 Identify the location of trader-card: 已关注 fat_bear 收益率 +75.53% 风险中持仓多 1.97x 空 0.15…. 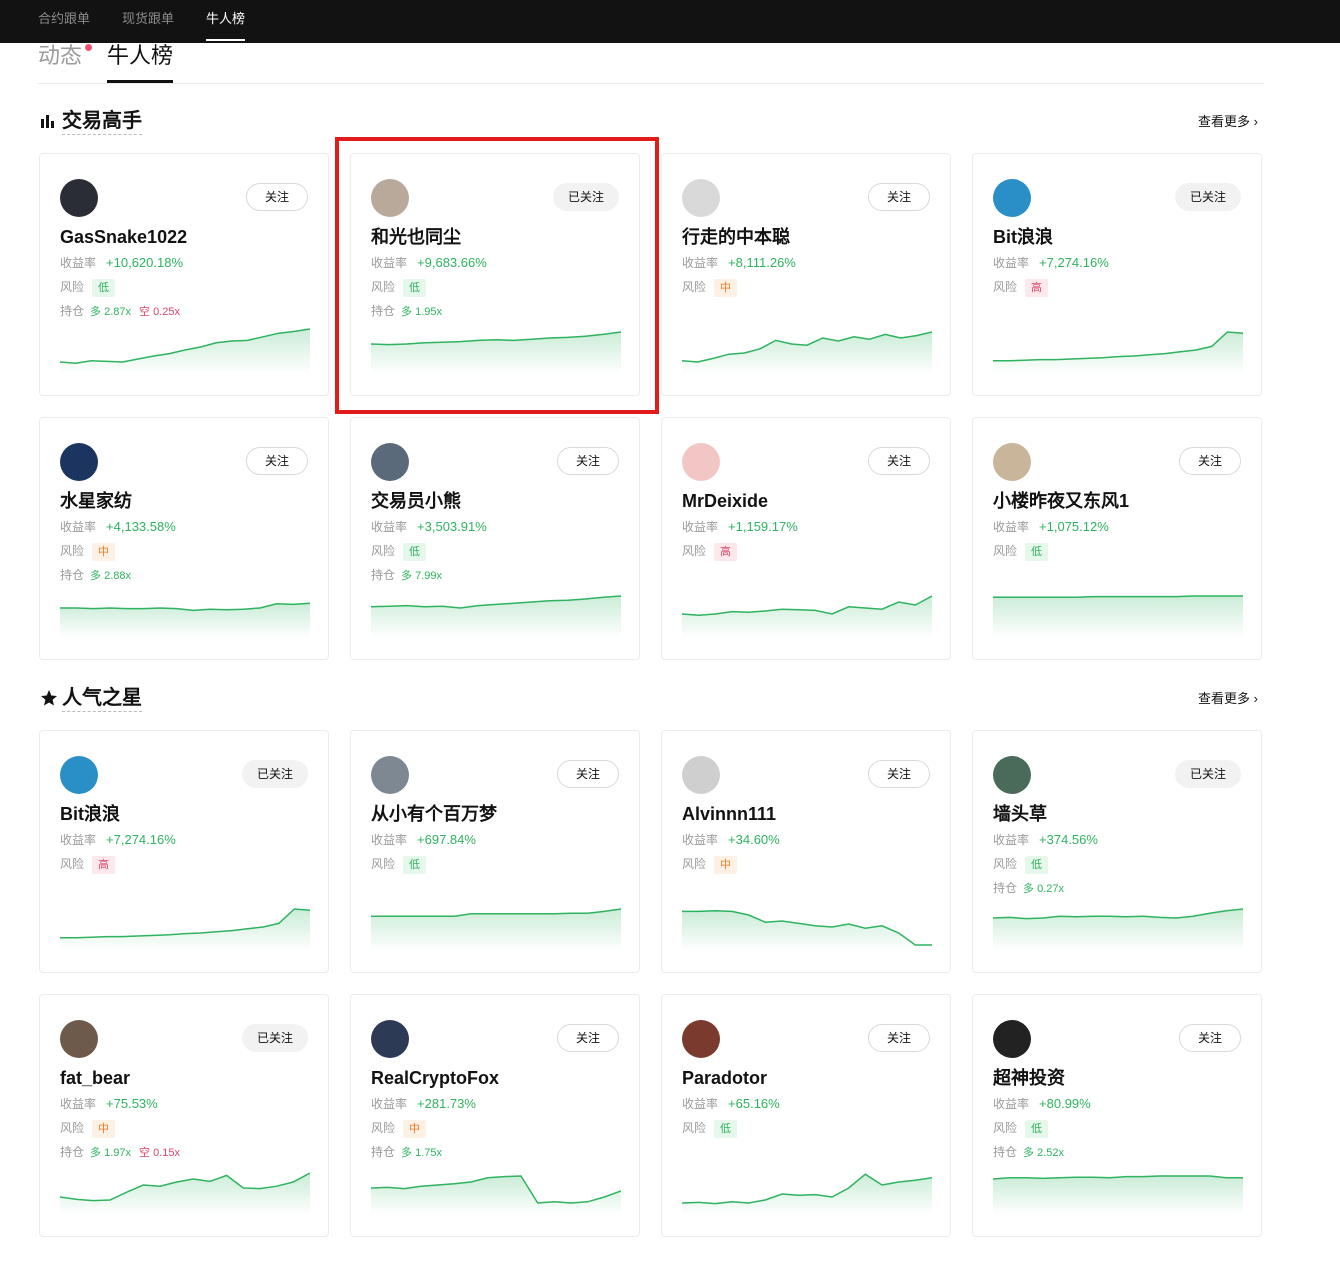
(184, 1115).